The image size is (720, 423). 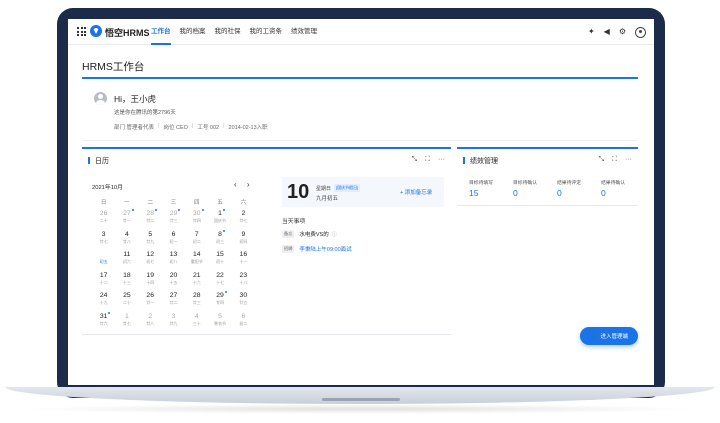 What do you see at coordinates (219, 281) in the screenshot?
I see `calendar-day: 22 十七` at bounding box center [219, 281].